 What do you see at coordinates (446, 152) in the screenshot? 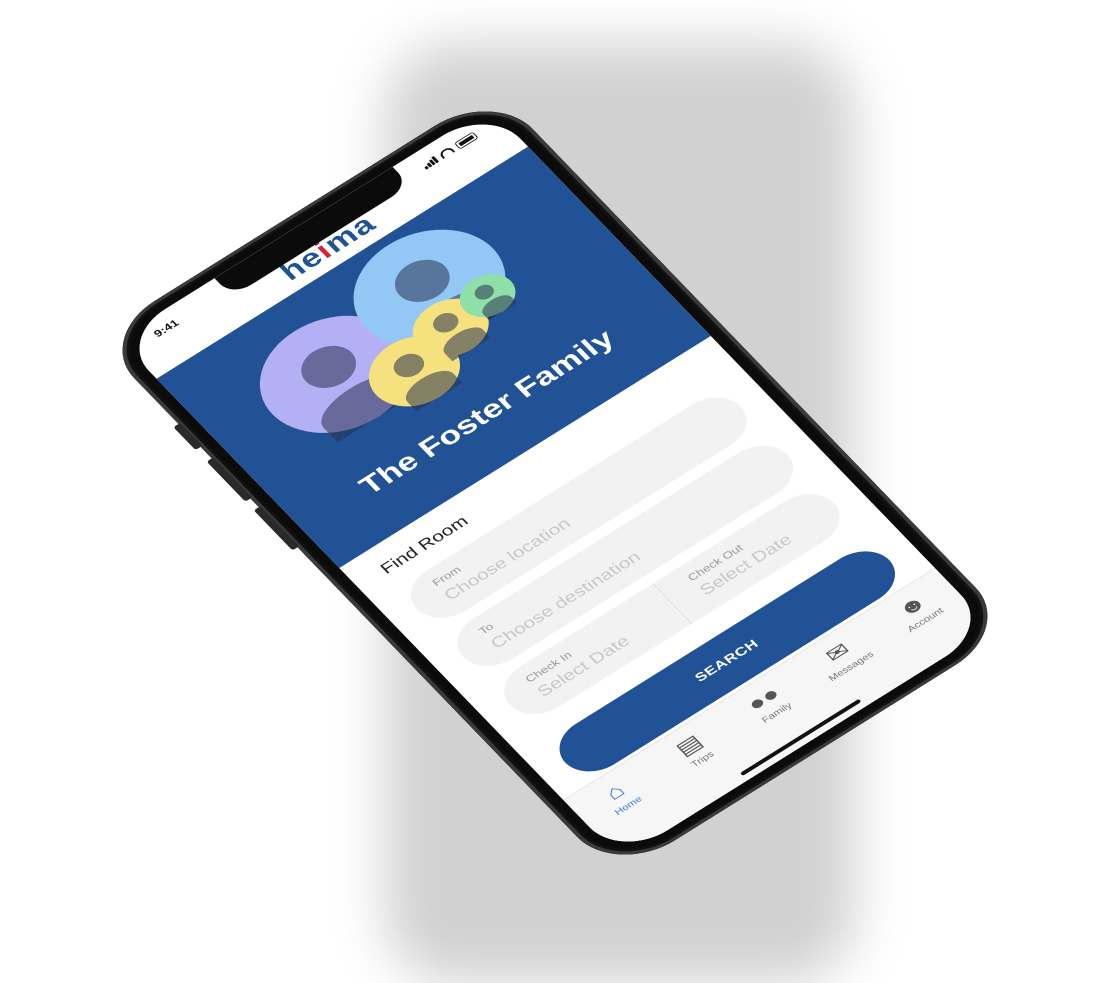
I see `wifi-icon` at bounding box center [446, 152].